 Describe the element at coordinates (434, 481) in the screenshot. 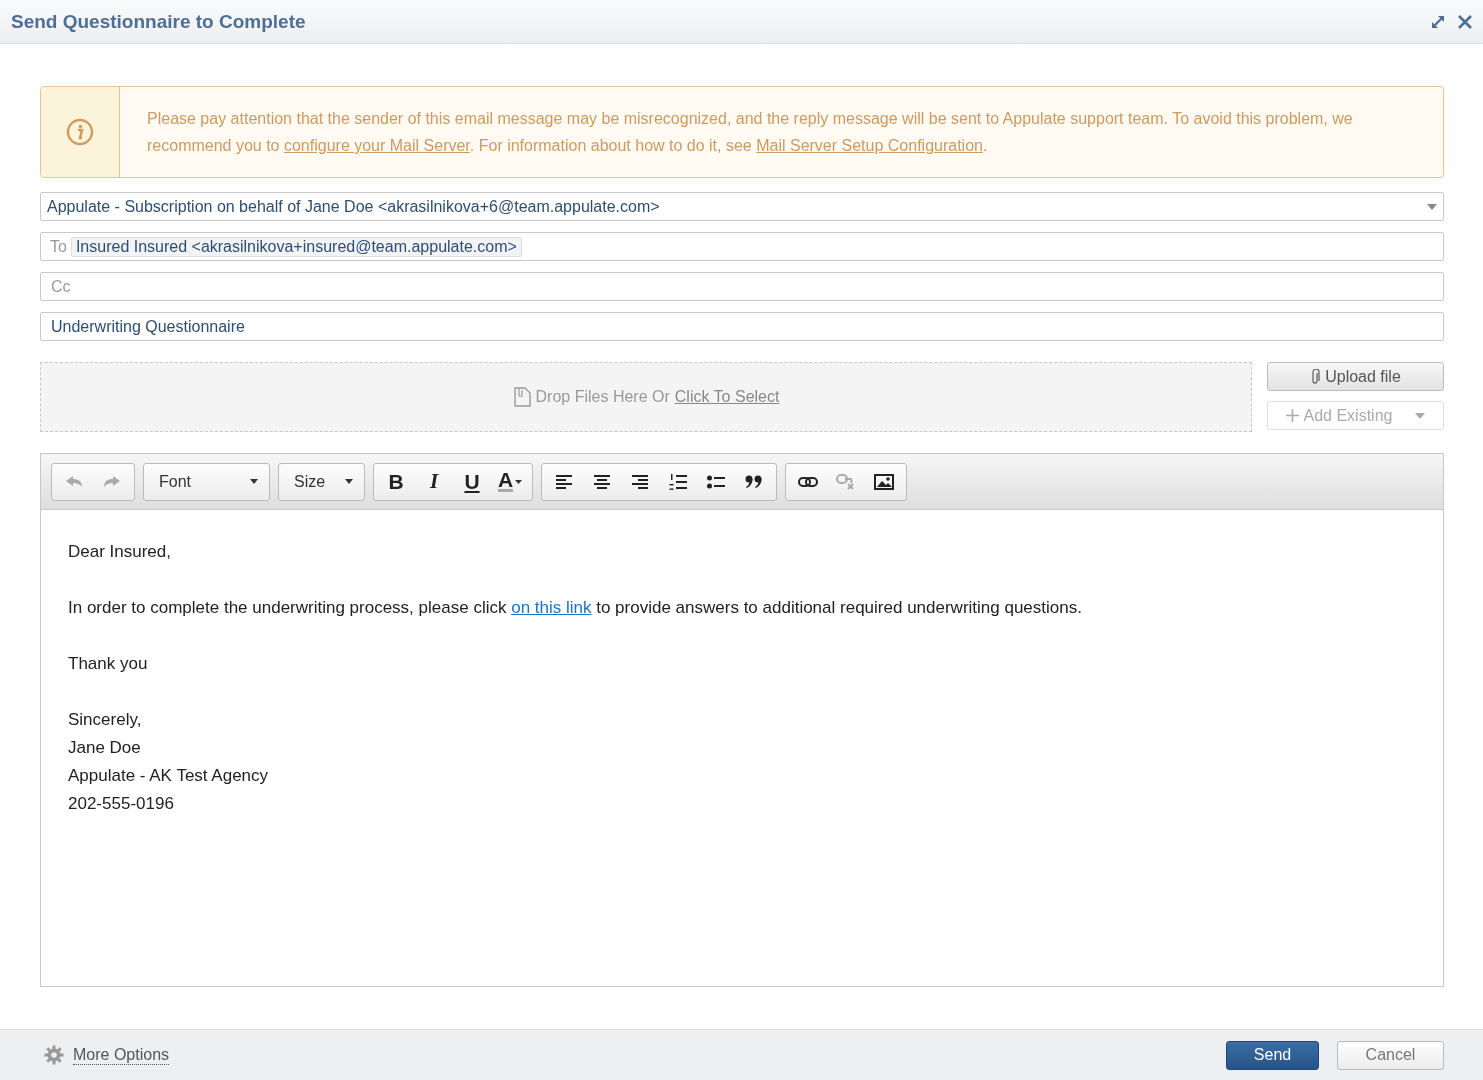

I see `italic-button: I` at that location.